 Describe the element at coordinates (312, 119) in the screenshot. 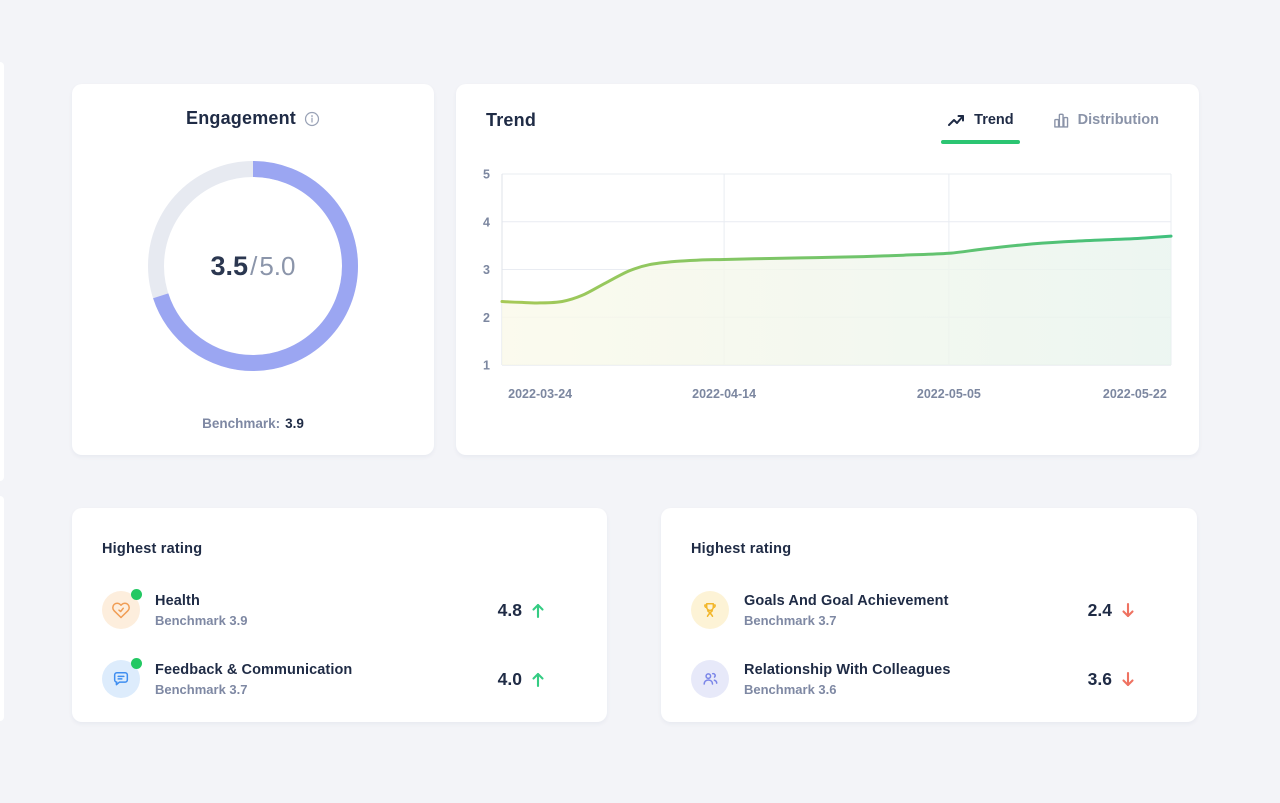

I see `info-icon` at that location.